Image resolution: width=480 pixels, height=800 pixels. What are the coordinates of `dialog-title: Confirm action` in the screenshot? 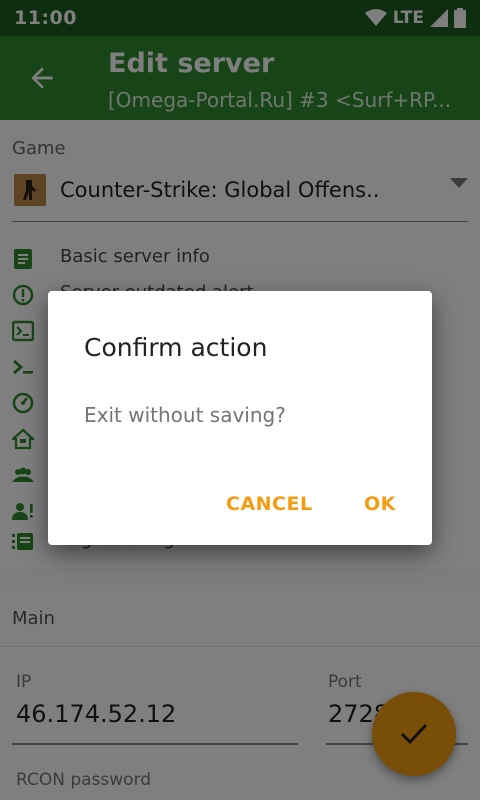 It's located at (176, 347).